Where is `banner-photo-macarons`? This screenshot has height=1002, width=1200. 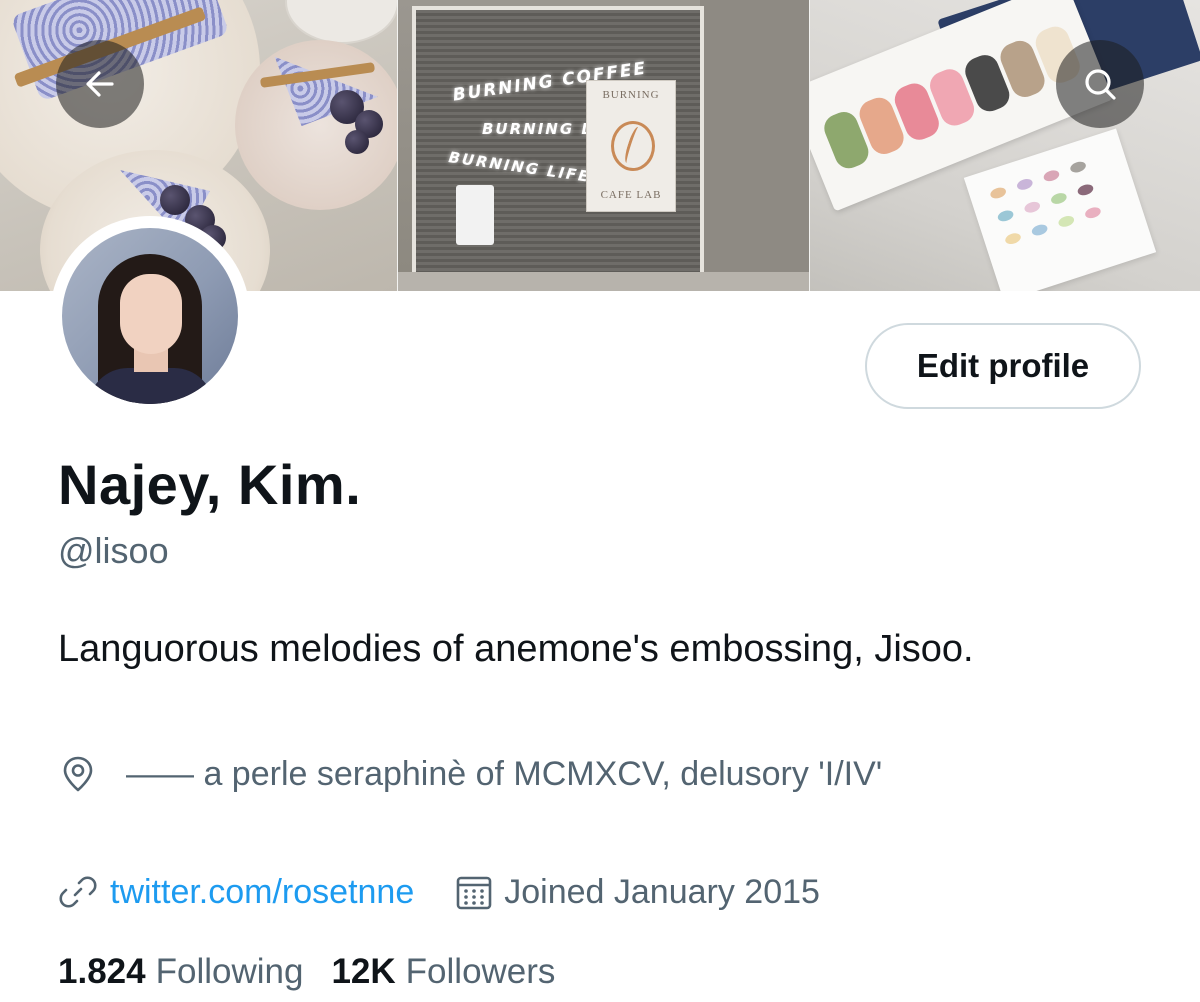 banner-photo-macarons is located at coordinates (1005, 145).